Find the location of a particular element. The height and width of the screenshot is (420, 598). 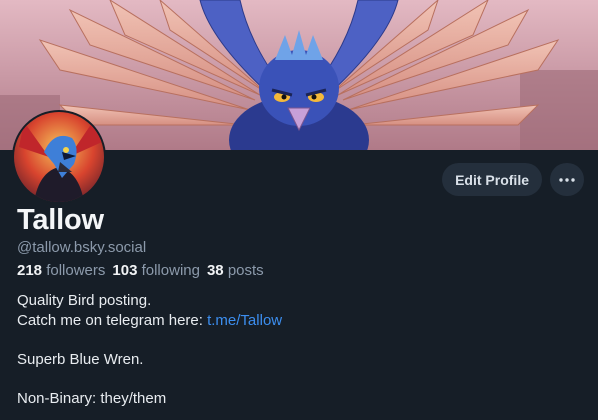

following-count: 103 is located at coordinates (125, 270).